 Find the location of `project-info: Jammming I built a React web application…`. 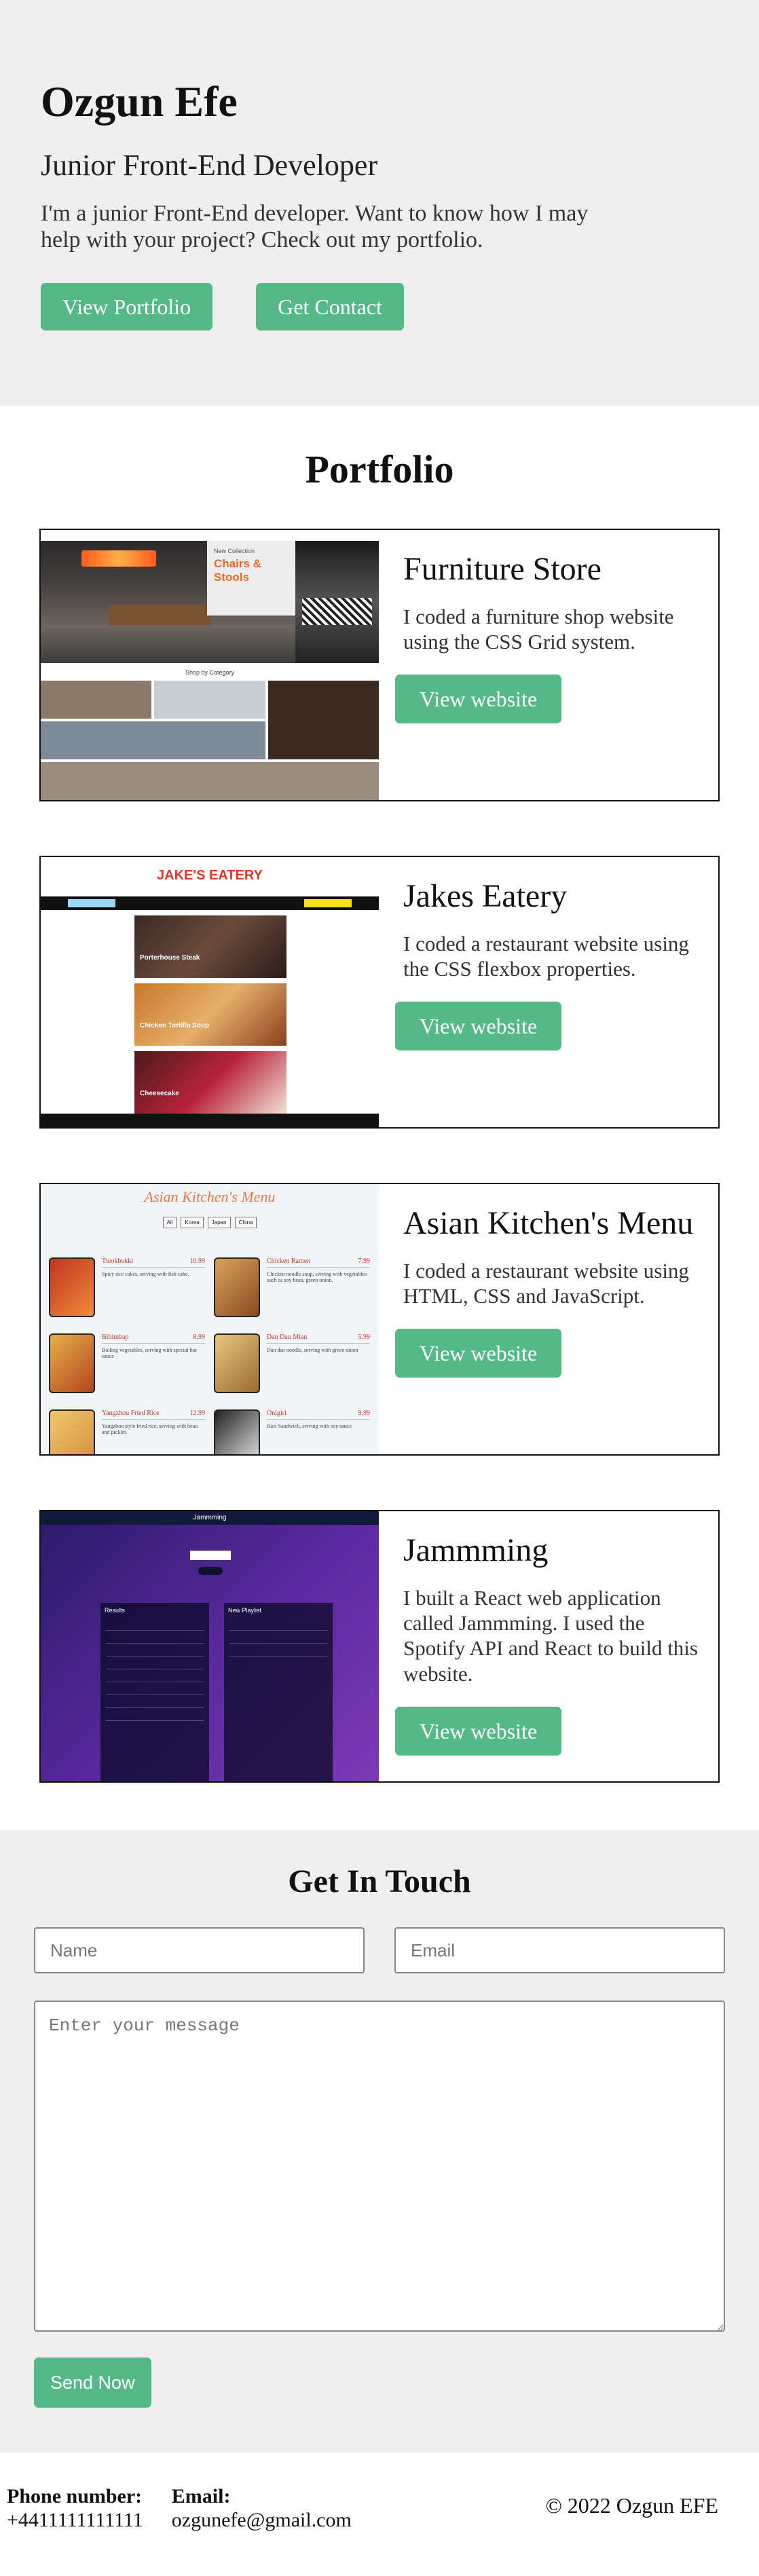

project-info: Jammming I built a React web application… is located at coordinates (548, 1646).